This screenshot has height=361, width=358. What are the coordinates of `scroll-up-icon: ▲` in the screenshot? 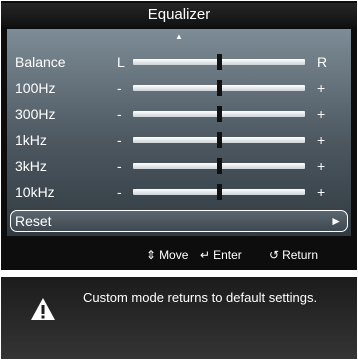 It's located at (179, 37).